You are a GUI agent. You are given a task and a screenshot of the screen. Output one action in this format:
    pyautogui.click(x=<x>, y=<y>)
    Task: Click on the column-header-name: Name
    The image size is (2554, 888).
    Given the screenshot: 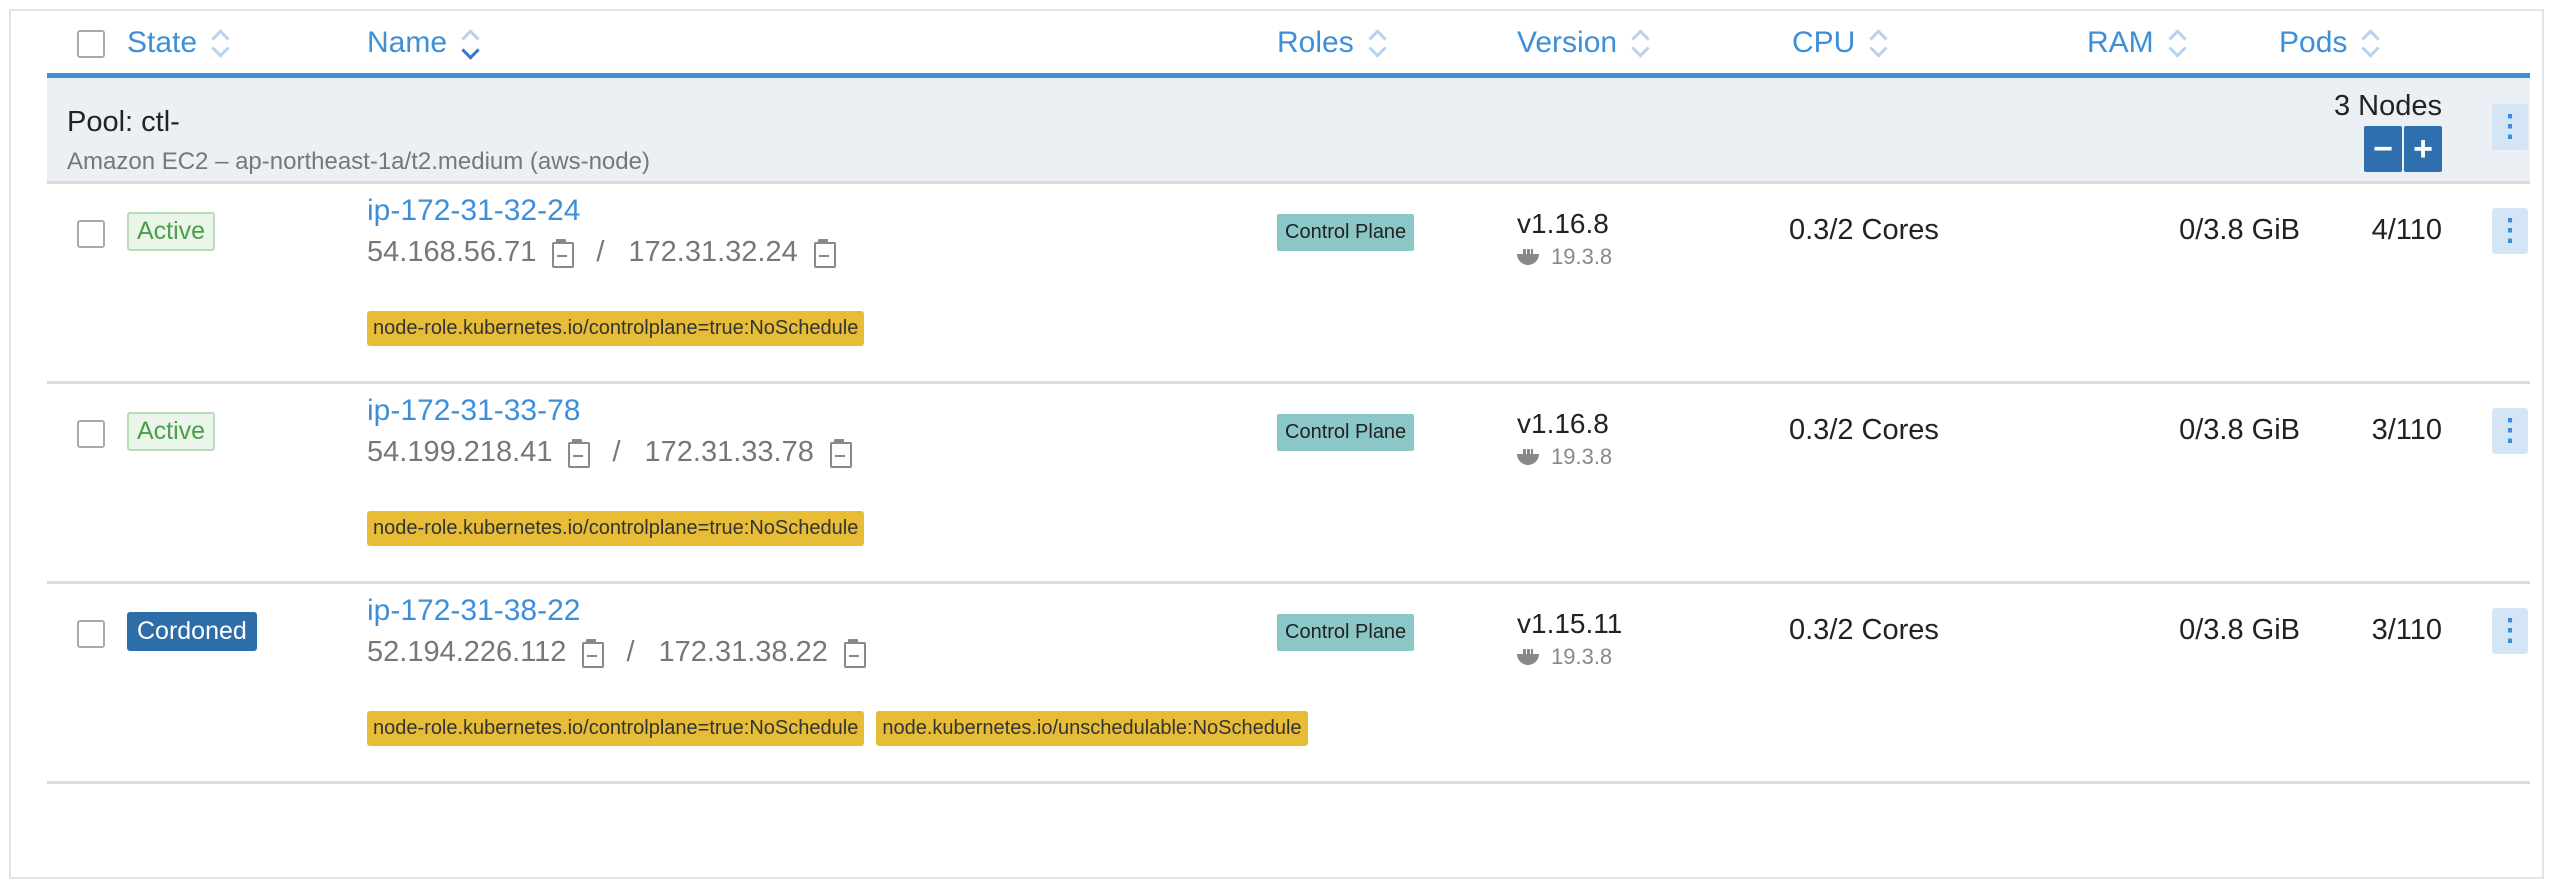 What is the action you would take?
    pyautogui.click(x=424, y=43)
    